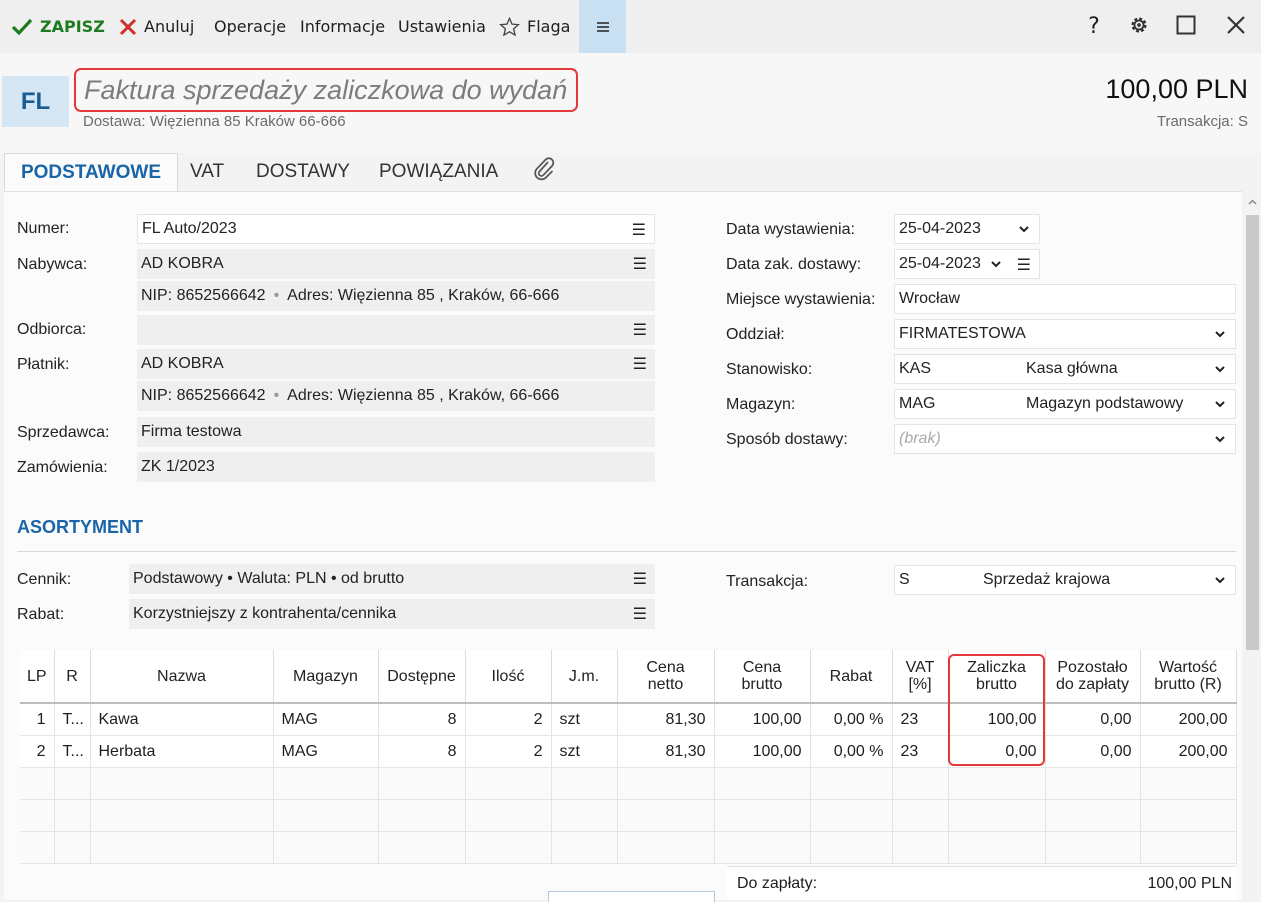  Describe the element at coordinates (666, 677) in the screenshot. I see `col-net-price: Cena netto` at that location.